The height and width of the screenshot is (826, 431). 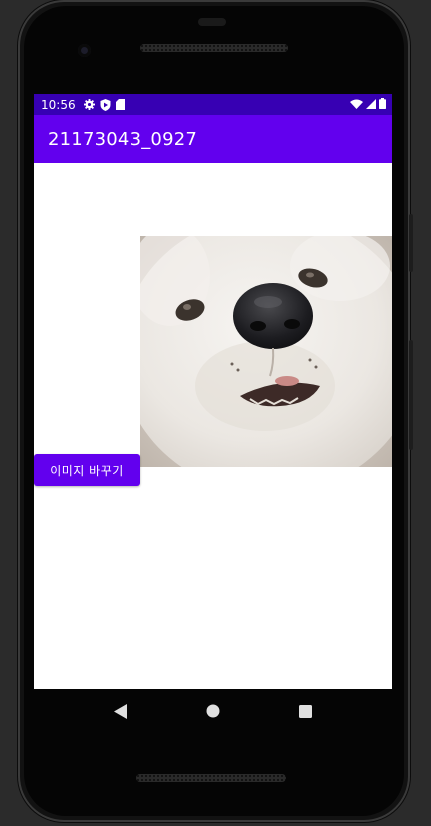 What do you see at coordinates (371, 103) in the screenshot?
I see `signal-icon` at bounding box center [371, 103].